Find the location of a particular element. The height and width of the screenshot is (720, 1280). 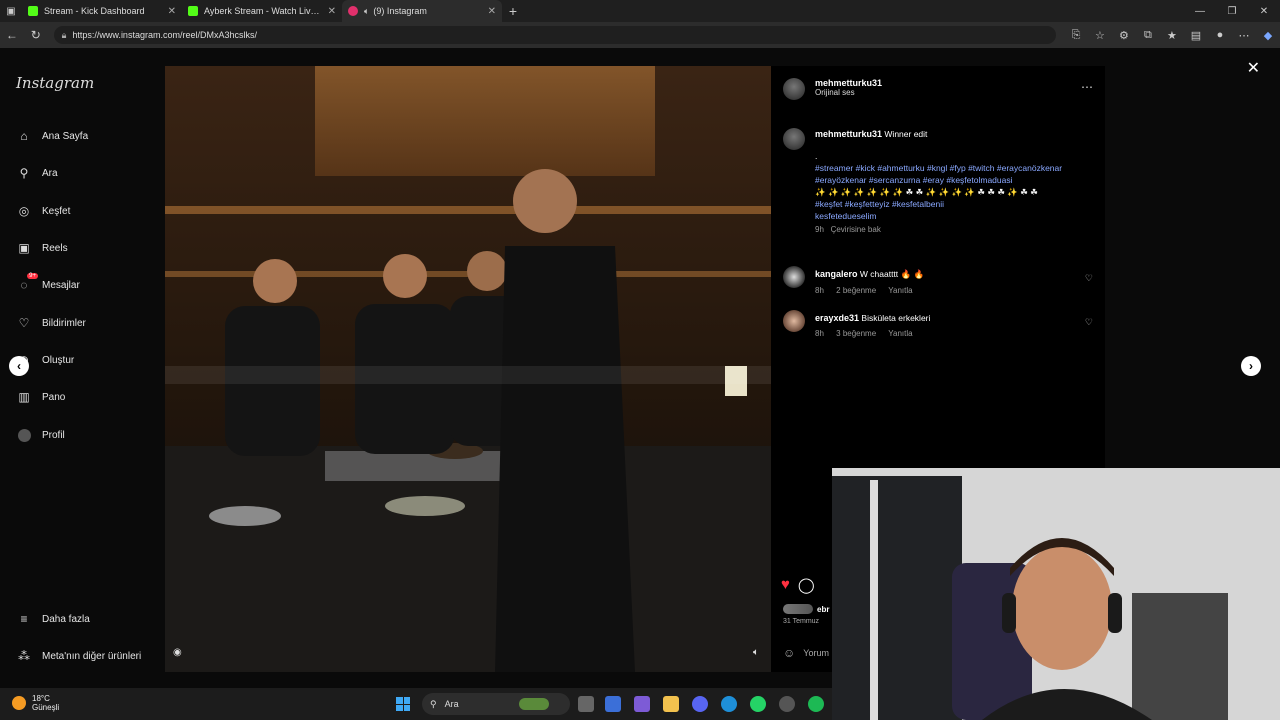

extensions-icon: ⚙ is located at coordinates (1124, 35).